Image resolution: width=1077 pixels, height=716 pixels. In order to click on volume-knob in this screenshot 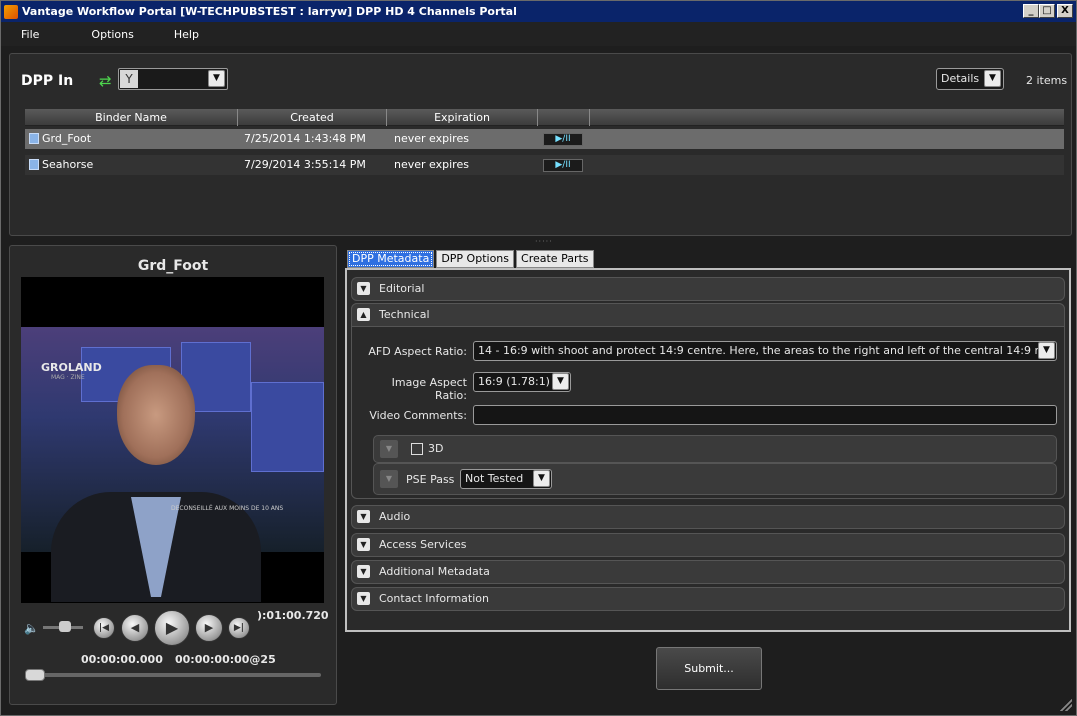, I will do `click(65, 626)`.